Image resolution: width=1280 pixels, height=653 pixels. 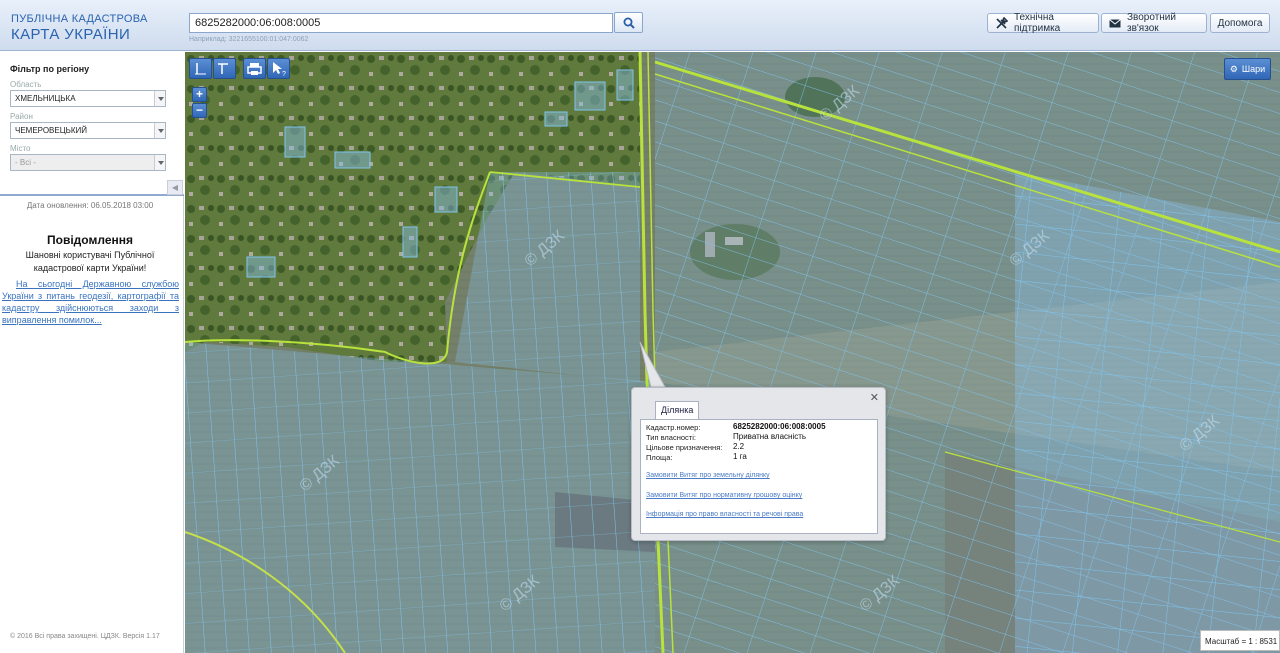 What do you see at coordinates (659, 457) in the screenshot?
I see `row-label: Площа:` at bounding box center [659, 457].